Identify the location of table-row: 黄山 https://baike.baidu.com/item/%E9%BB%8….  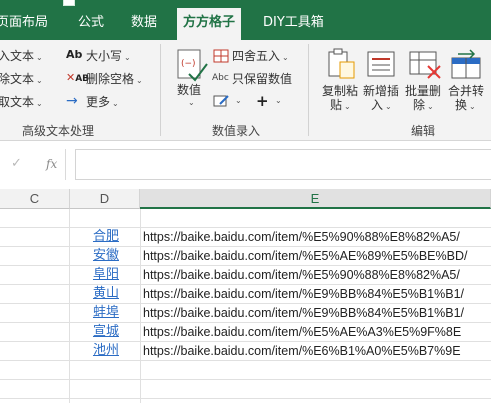
(245, 294).